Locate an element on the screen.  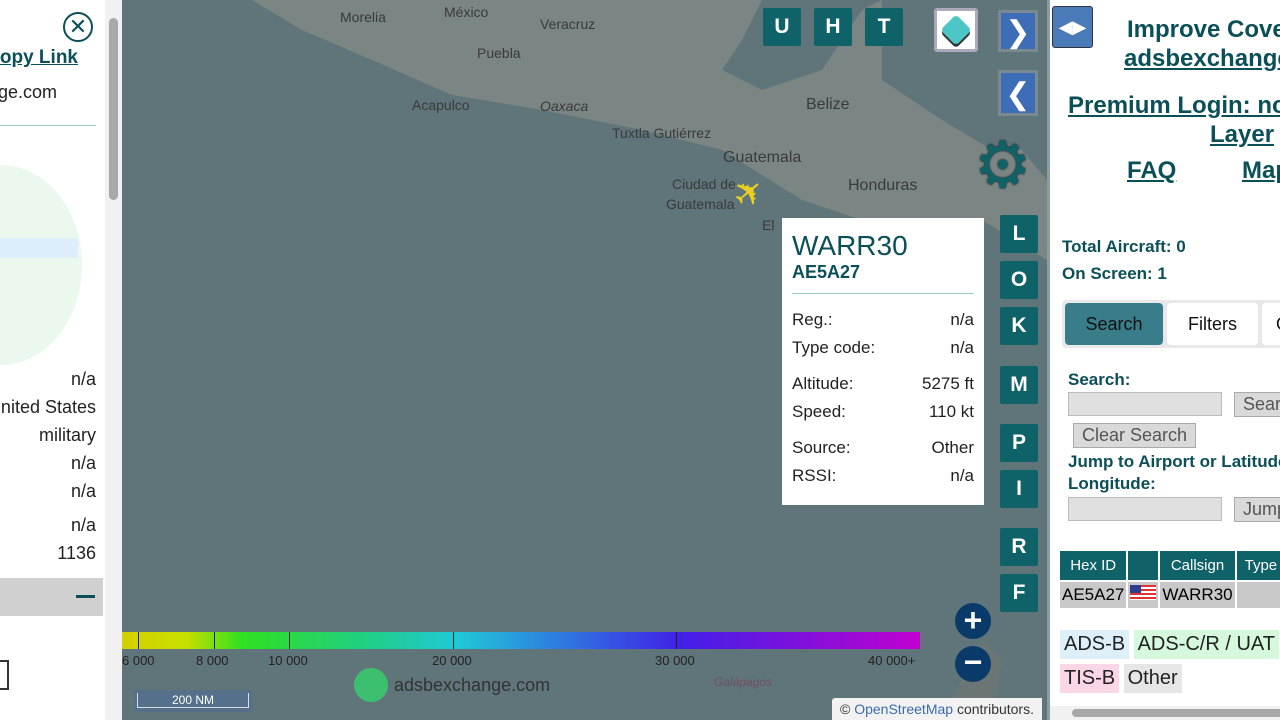
map-label: Galápagos is located at coordinates (743, 682).